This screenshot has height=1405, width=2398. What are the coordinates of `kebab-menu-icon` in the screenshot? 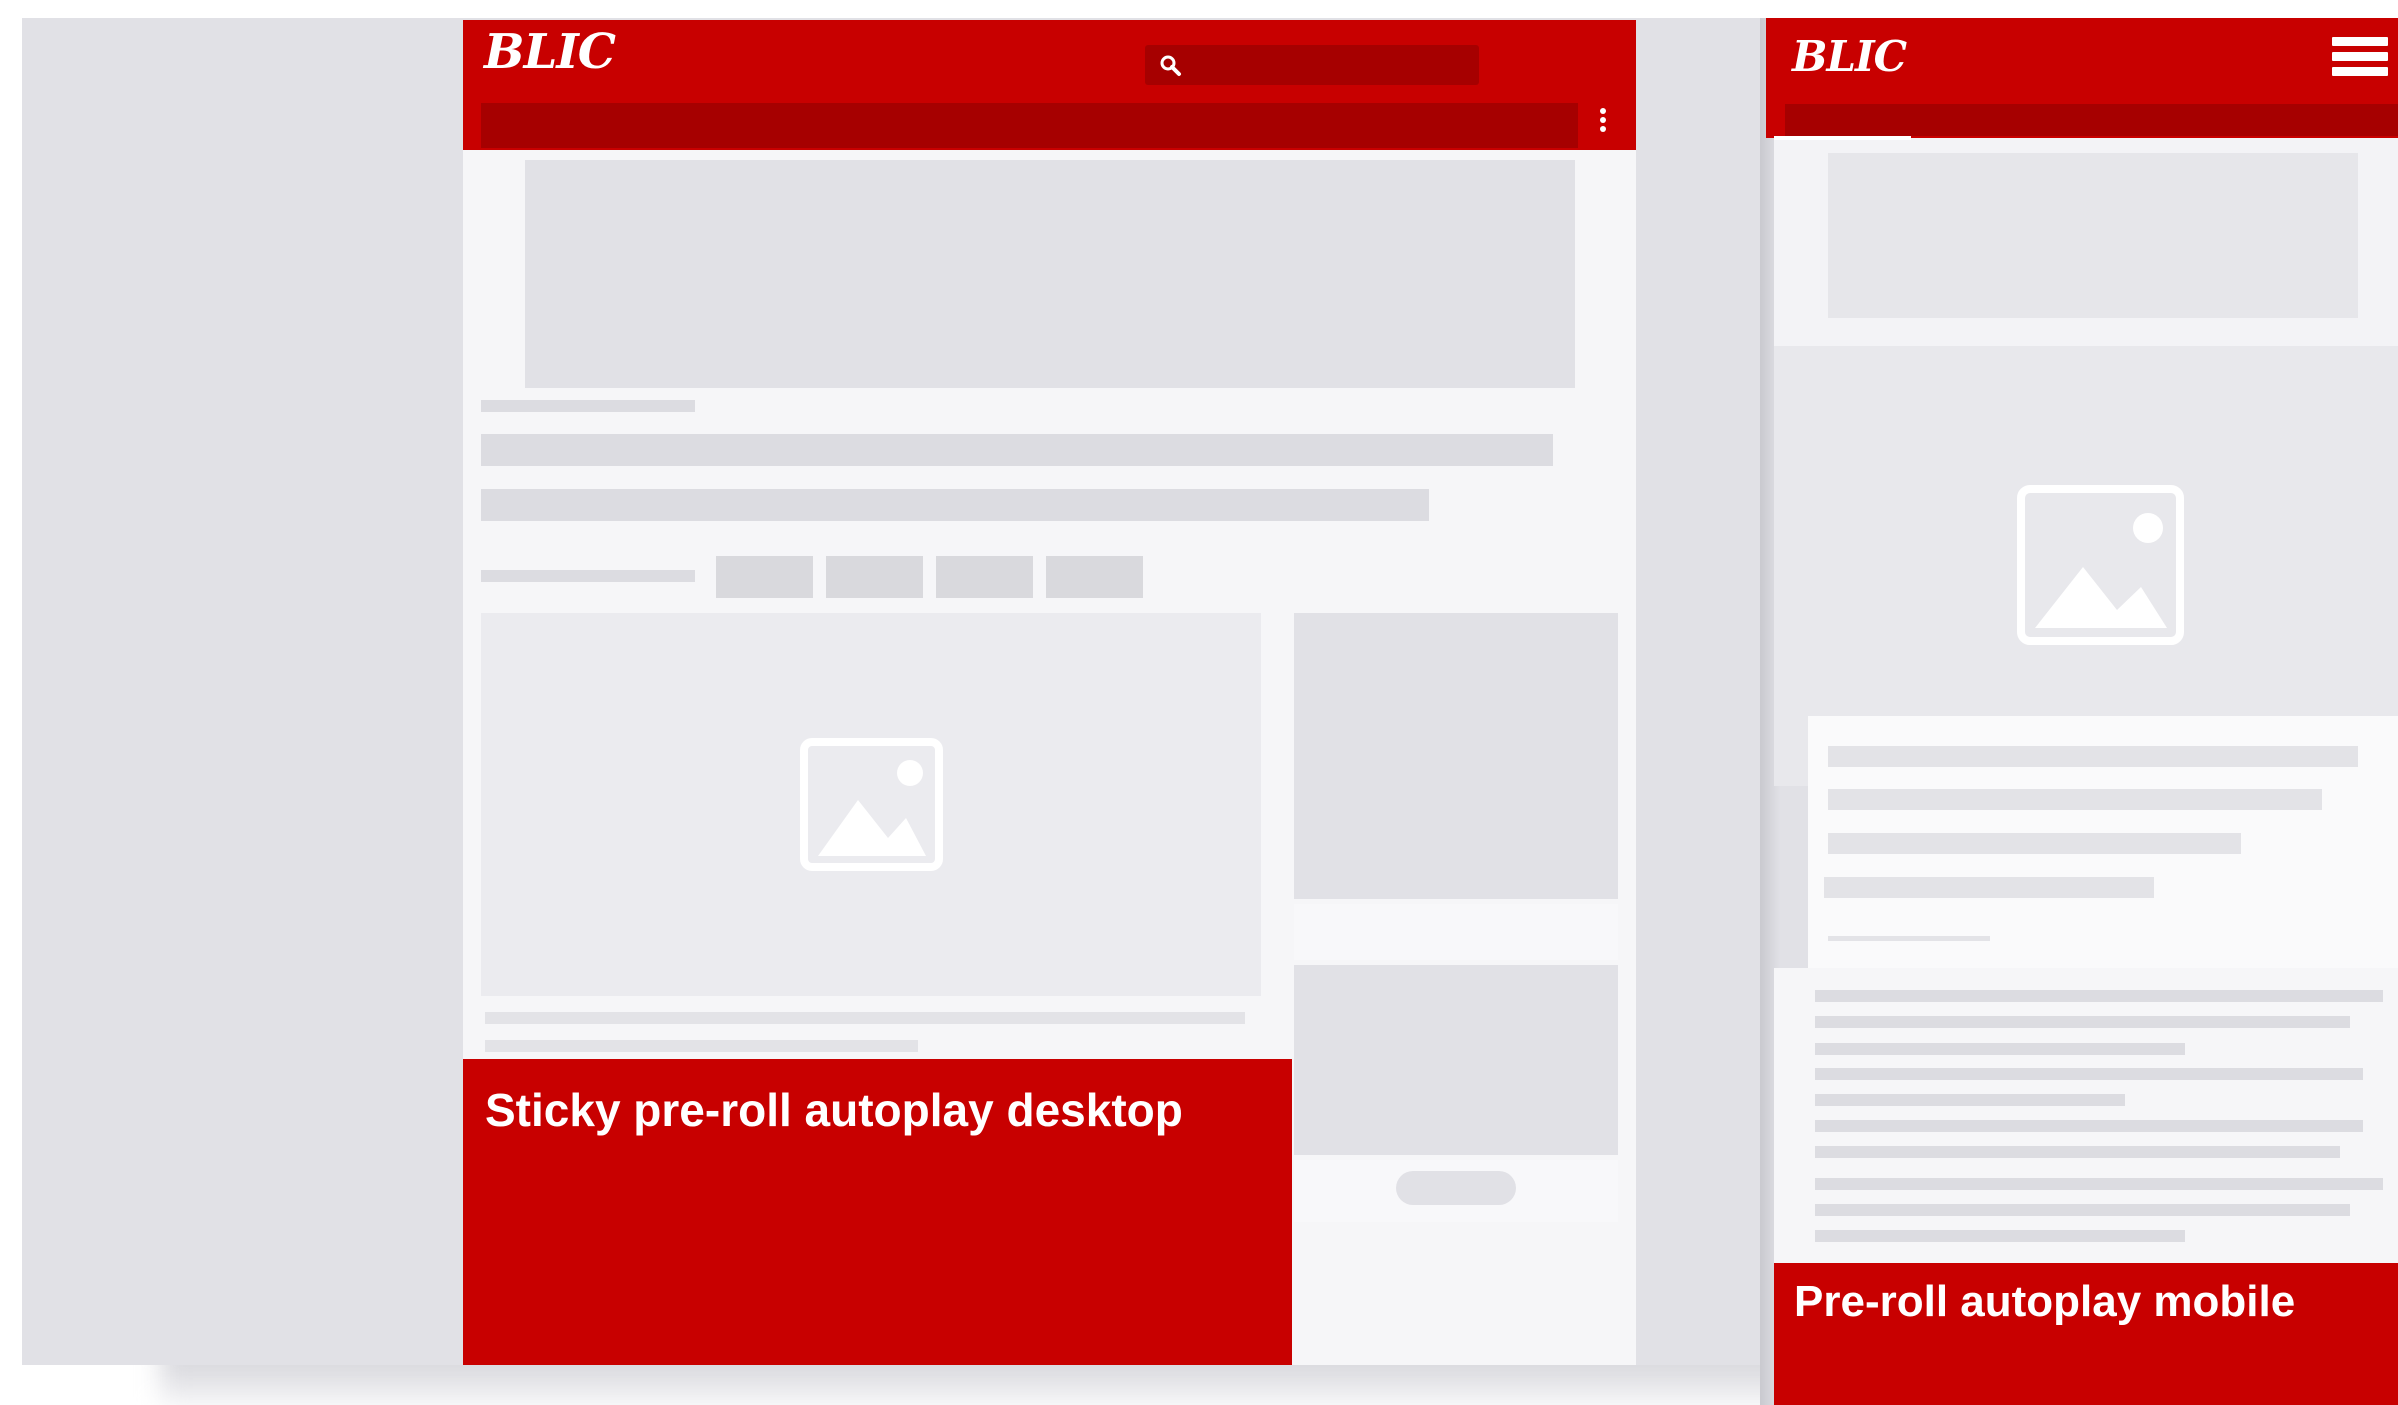 It's located at (1603, 125).